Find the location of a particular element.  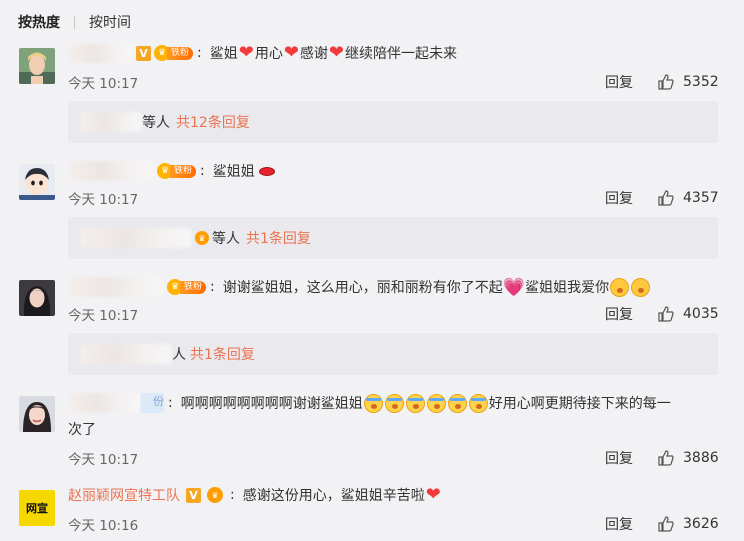

comment-text: 谢谢鲨姐姐，这么用心，丽和丽粉有你了不起 is located at coordinates (362, 288).